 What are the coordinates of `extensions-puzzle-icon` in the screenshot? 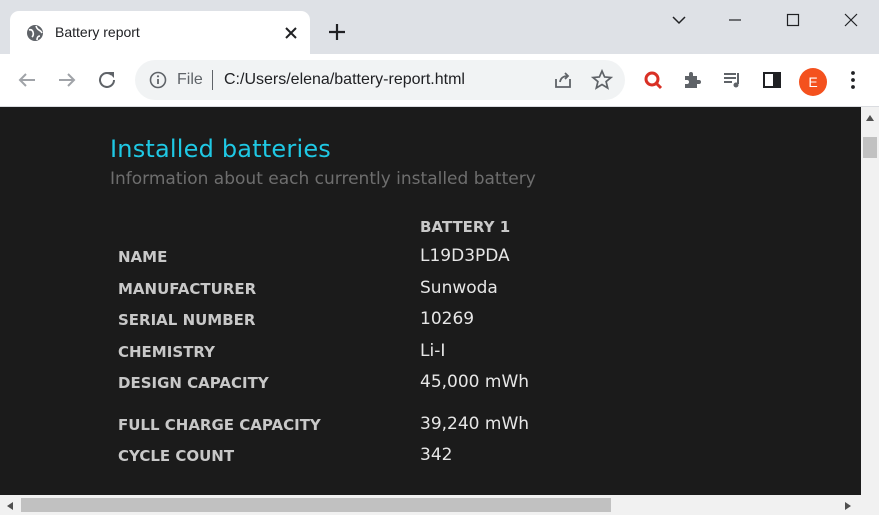 It's located at (693, 80).